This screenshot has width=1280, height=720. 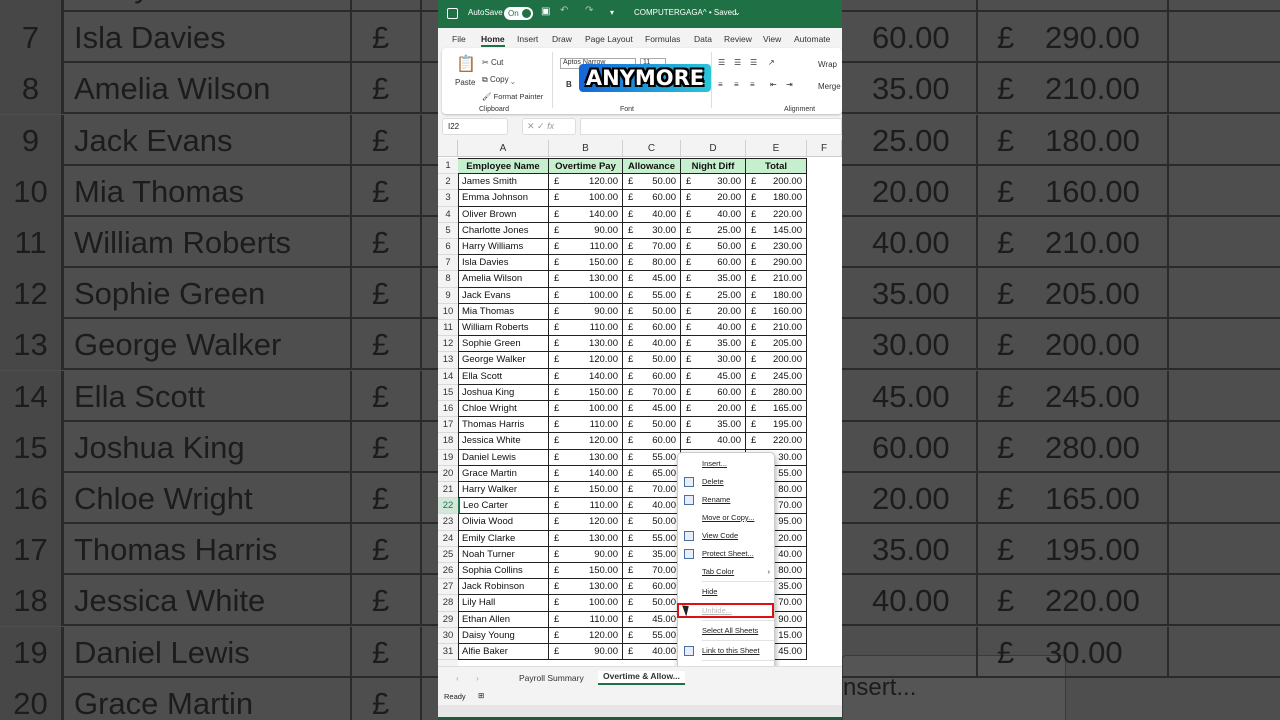 I want to click on employee-name-cell: Mia Thomas, so click(x=503, y=311).